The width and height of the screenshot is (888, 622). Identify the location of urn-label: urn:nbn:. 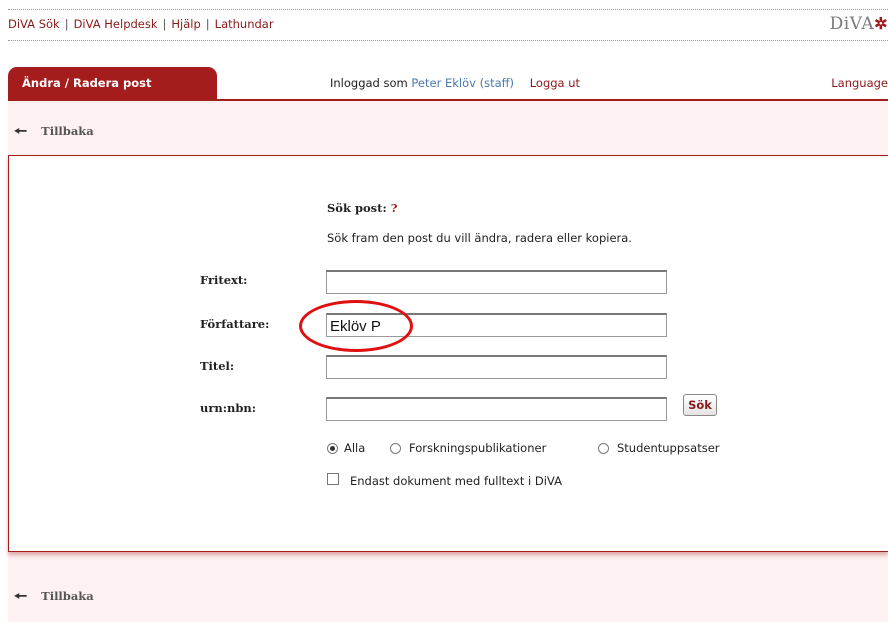
(228, 408).